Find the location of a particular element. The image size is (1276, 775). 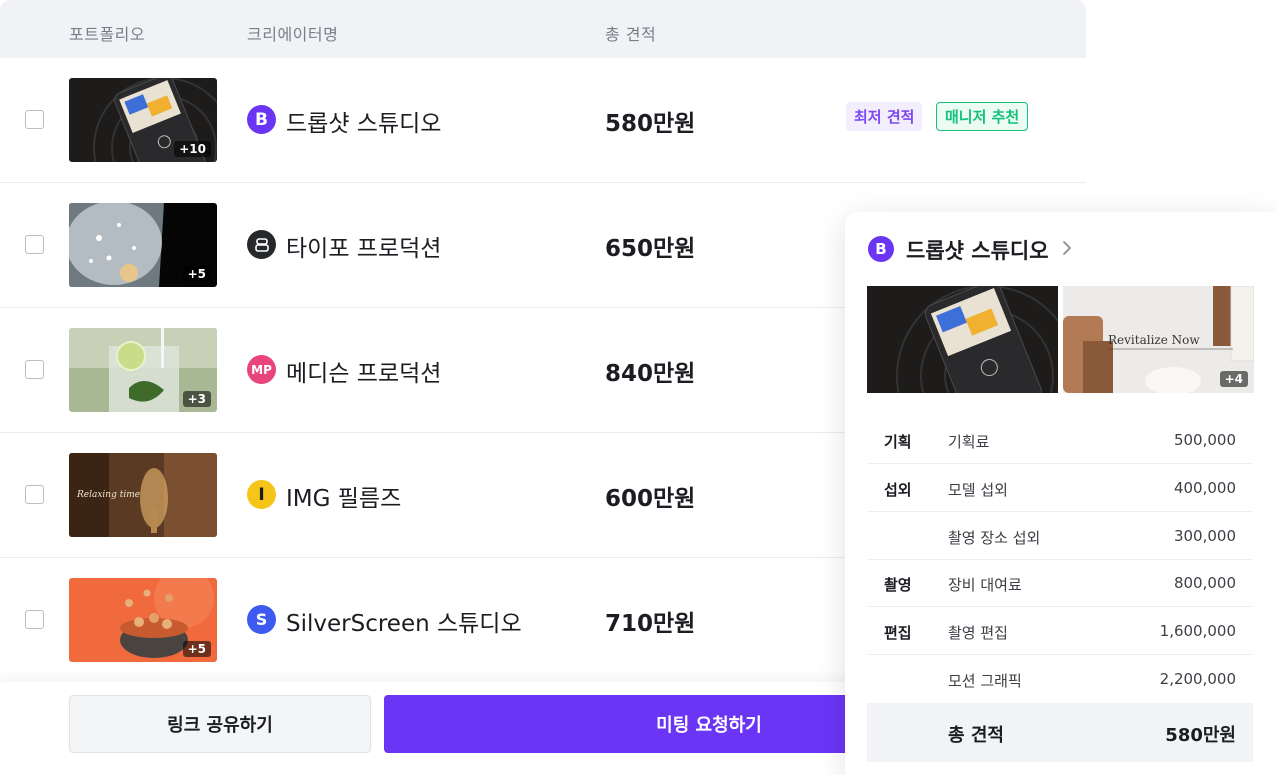

creator-name: 메디슨 프로덕션 is located at coordinates (363, 371).